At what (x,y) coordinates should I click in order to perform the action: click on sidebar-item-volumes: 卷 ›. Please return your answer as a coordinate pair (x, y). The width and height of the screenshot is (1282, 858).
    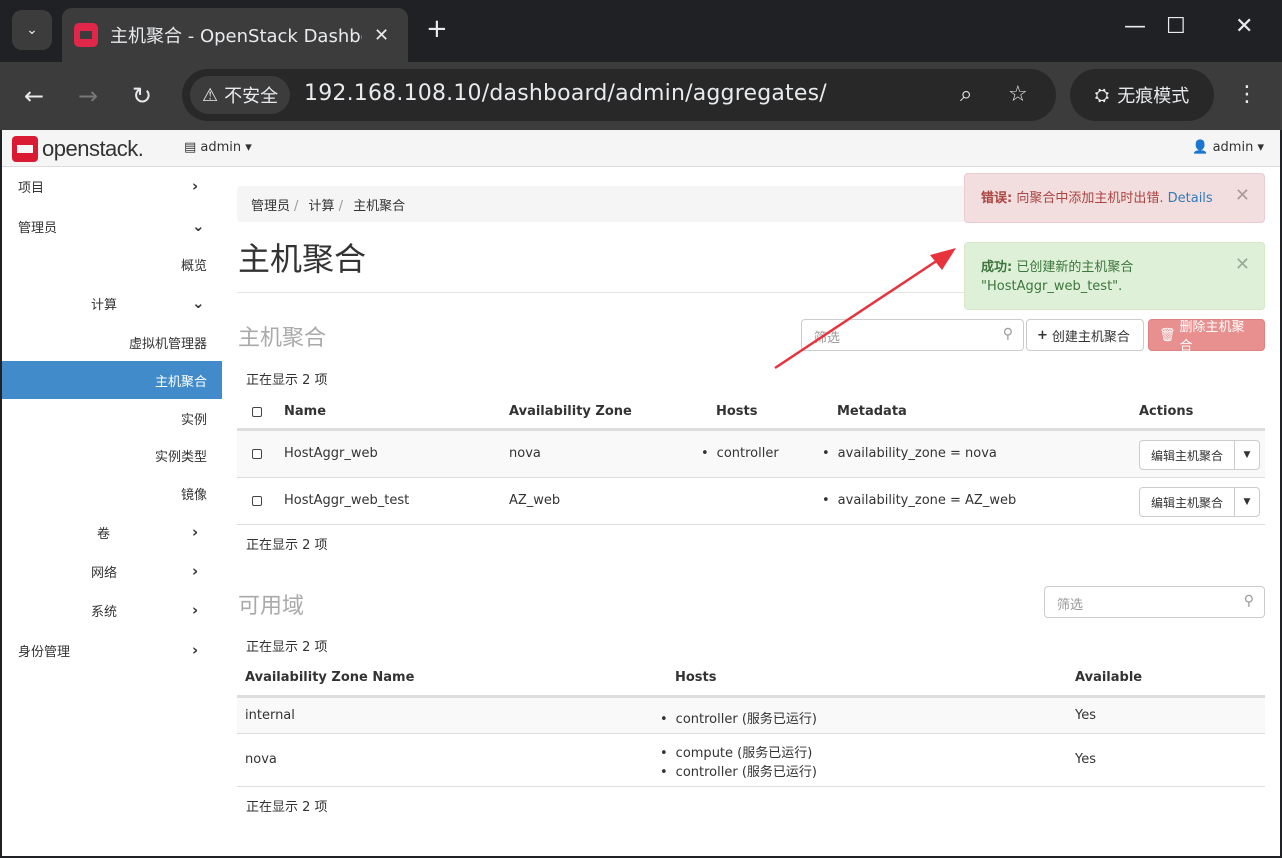
    Looking at the image, I should click on (112, 532).